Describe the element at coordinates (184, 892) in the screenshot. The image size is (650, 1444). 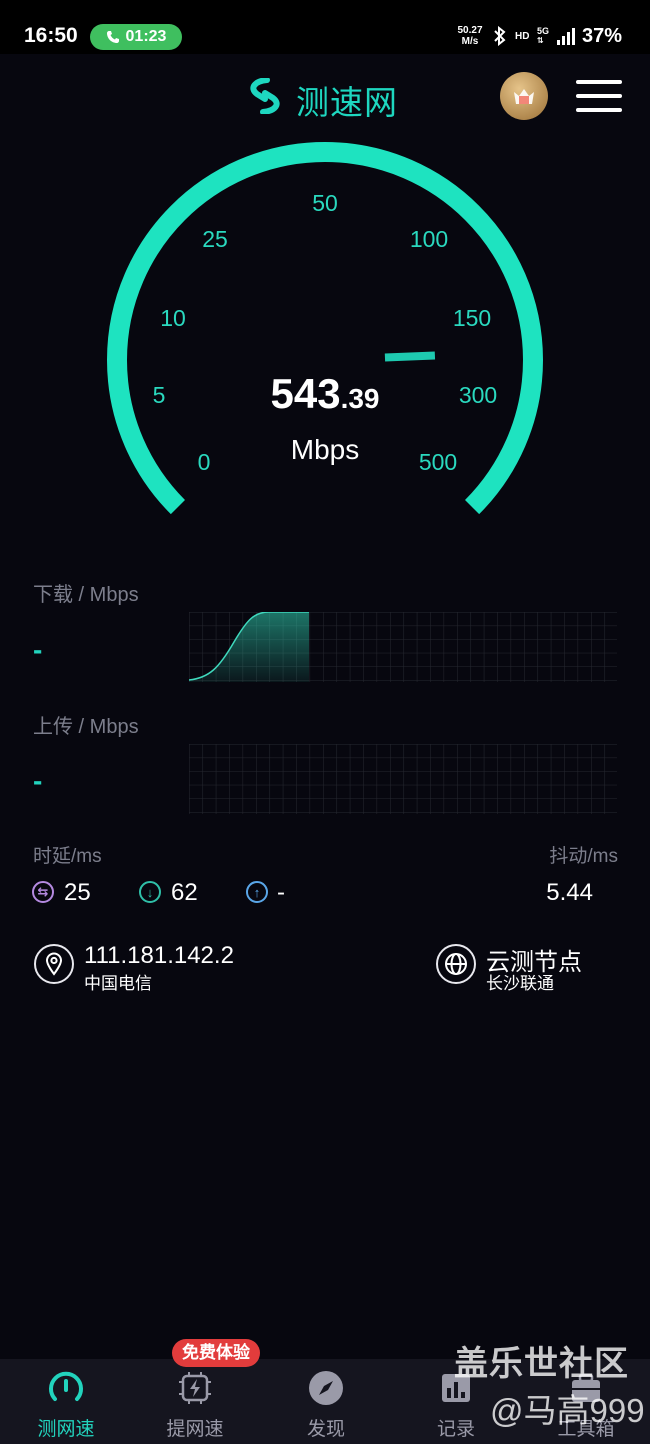
I see `download-latency-value: 62` at that location.